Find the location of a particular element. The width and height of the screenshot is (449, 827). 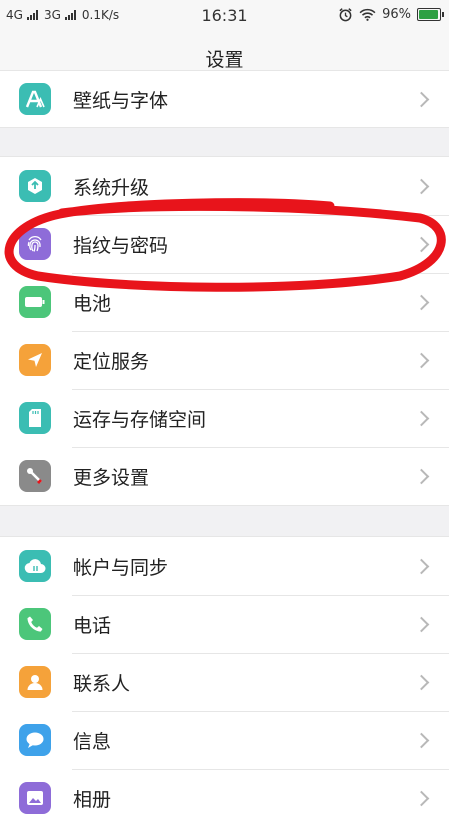

settings-item-label: 信息 is located at coordinates (92, 741).